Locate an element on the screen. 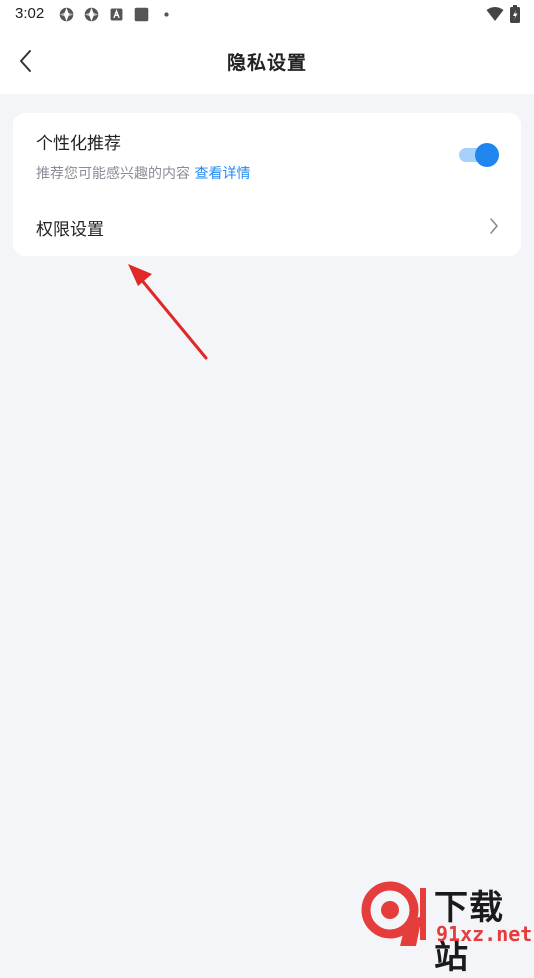  personalized-title: 个性化推荐 is located at coordinates (78, 144).